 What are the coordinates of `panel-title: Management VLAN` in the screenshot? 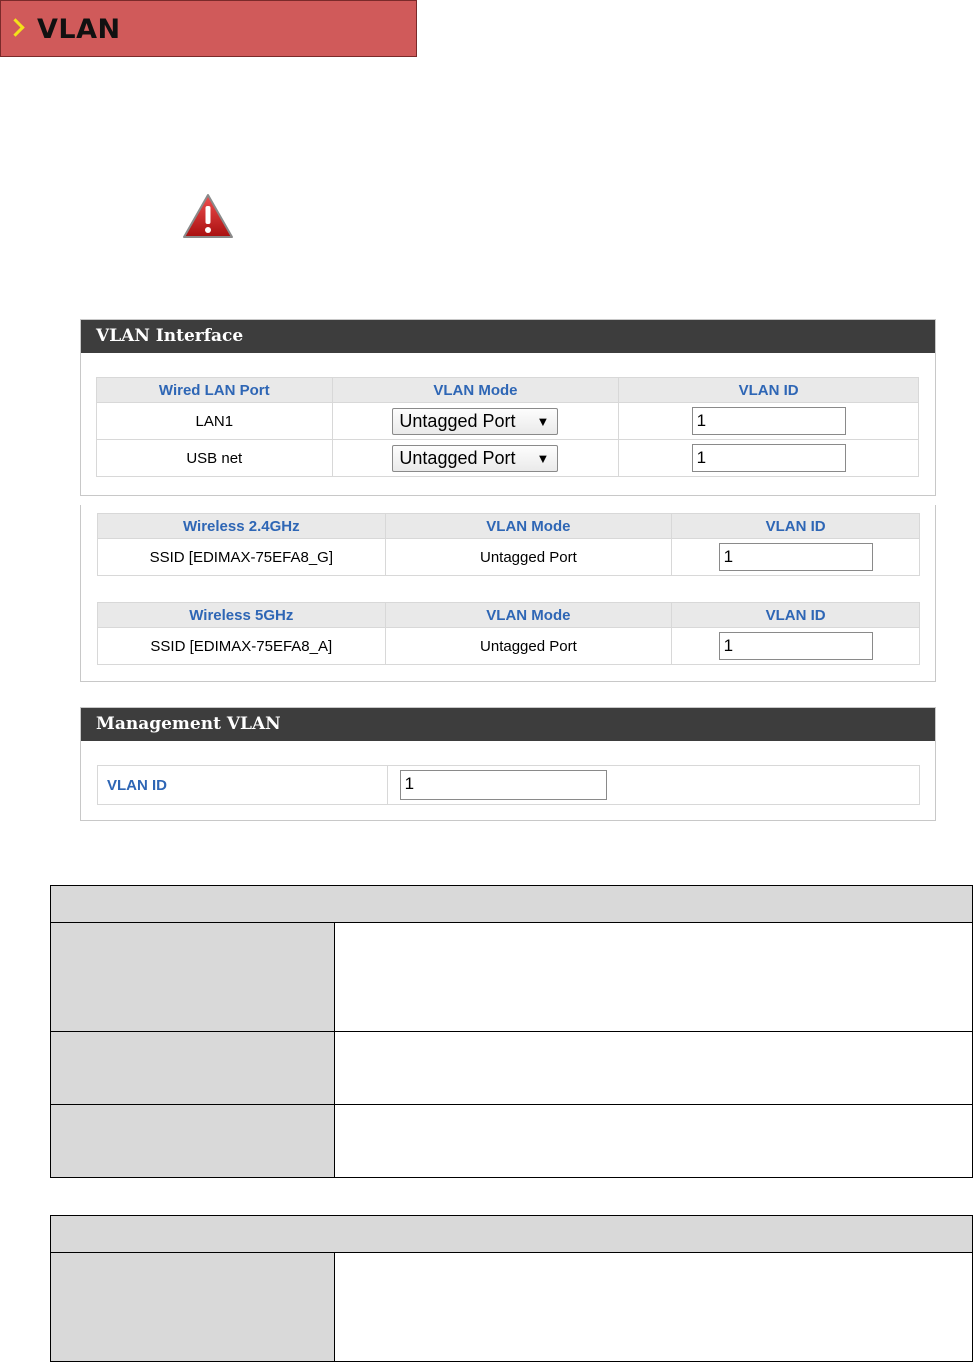 It's located at (508, 724).